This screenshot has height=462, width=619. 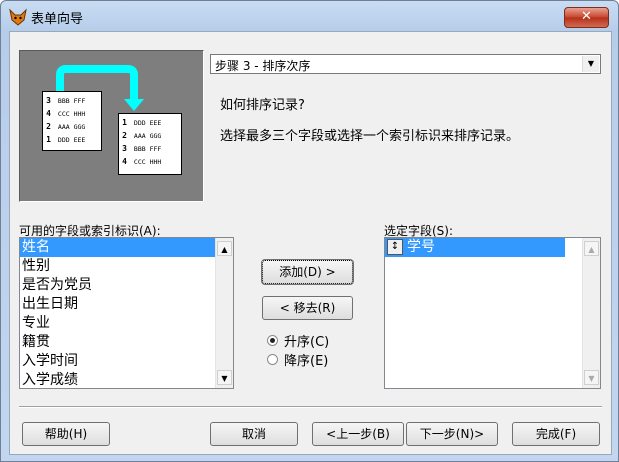 I want to click on list-item: 专业, so click(x=118, y=323).